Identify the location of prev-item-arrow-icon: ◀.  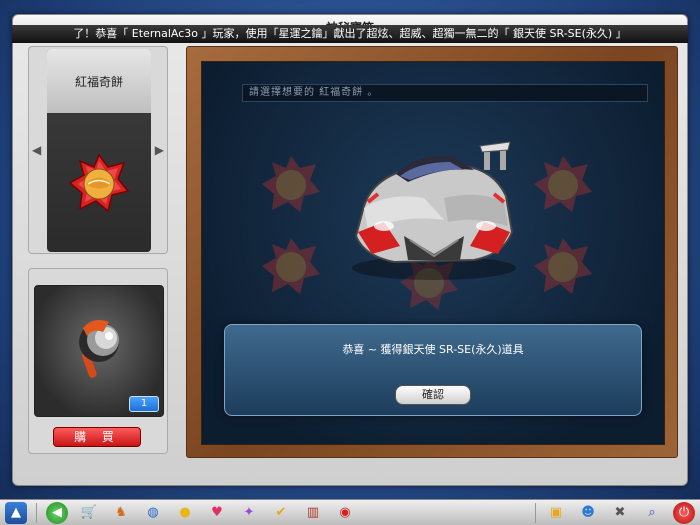
(36, 150).